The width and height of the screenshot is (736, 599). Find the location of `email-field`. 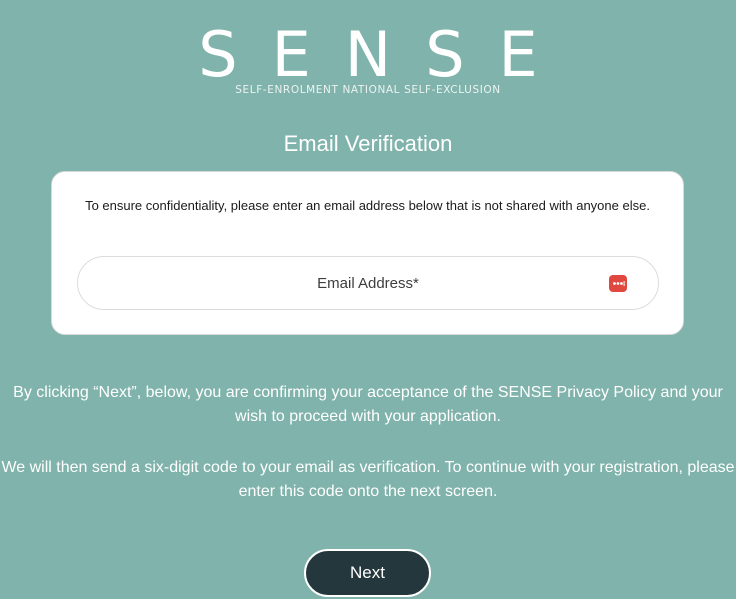

email-field is located at coordinates (368, 283).